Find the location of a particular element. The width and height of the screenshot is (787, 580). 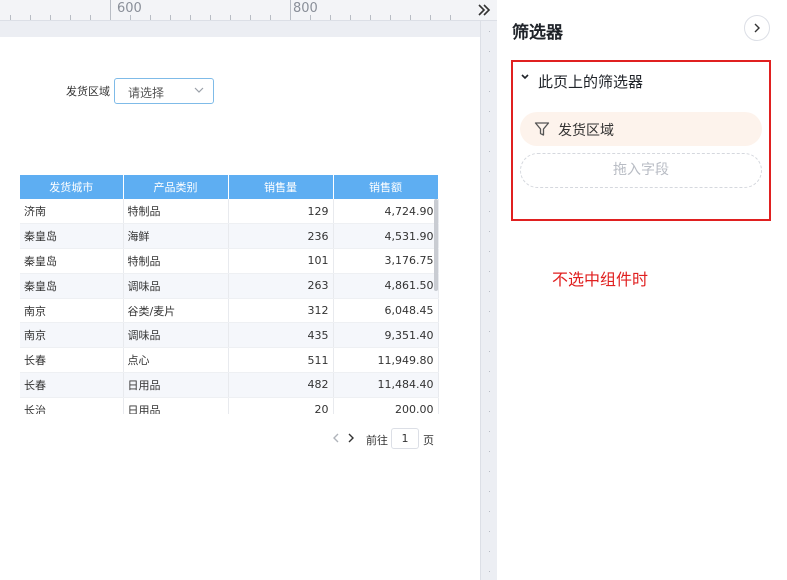

table-cell: 3,176.75 is located at coordinates (386, 261).